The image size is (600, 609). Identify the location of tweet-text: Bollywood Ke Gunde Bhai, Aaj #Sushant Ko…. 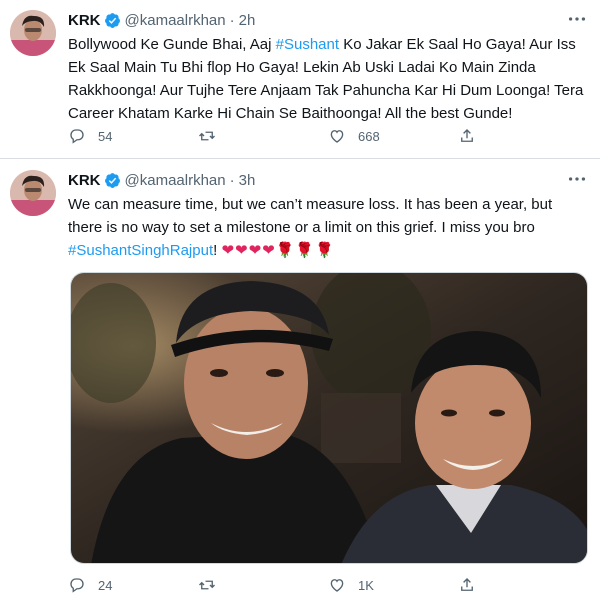
(328, 79).